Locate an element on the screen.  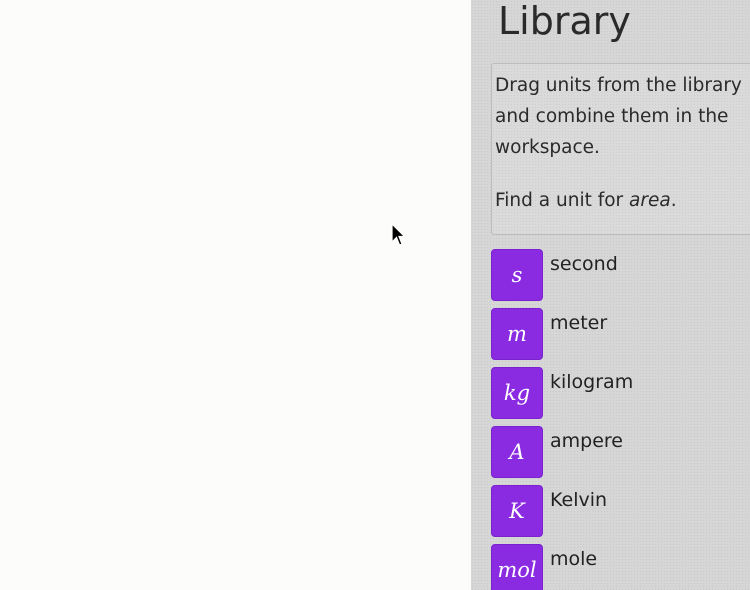
task-quantity: area is located at coordinates (650, 200).